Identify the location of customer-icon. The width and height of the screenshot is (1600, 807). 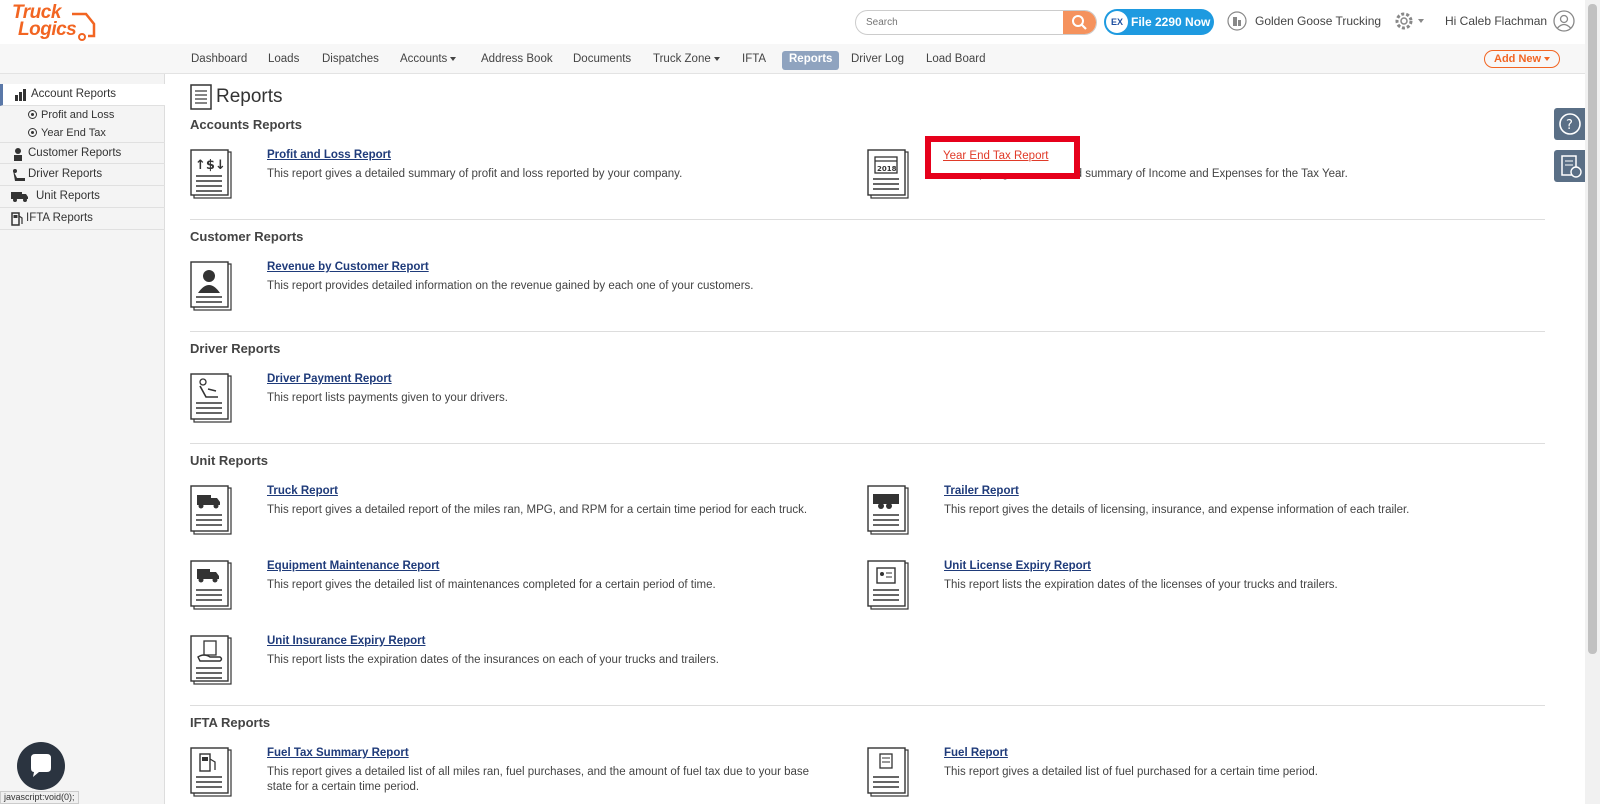
(18, 154).